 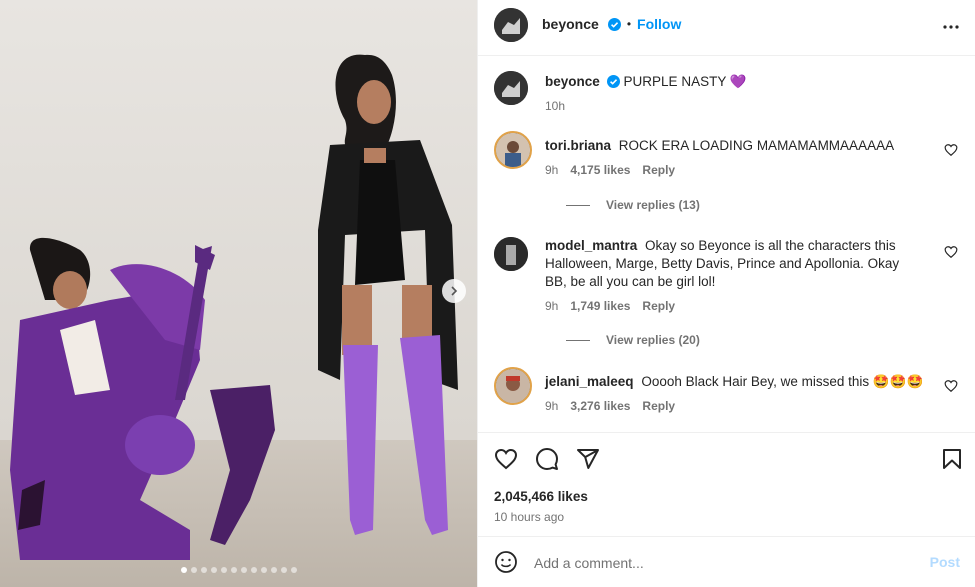 I want to click on carousel-indicator, so click(x=238, y=570).